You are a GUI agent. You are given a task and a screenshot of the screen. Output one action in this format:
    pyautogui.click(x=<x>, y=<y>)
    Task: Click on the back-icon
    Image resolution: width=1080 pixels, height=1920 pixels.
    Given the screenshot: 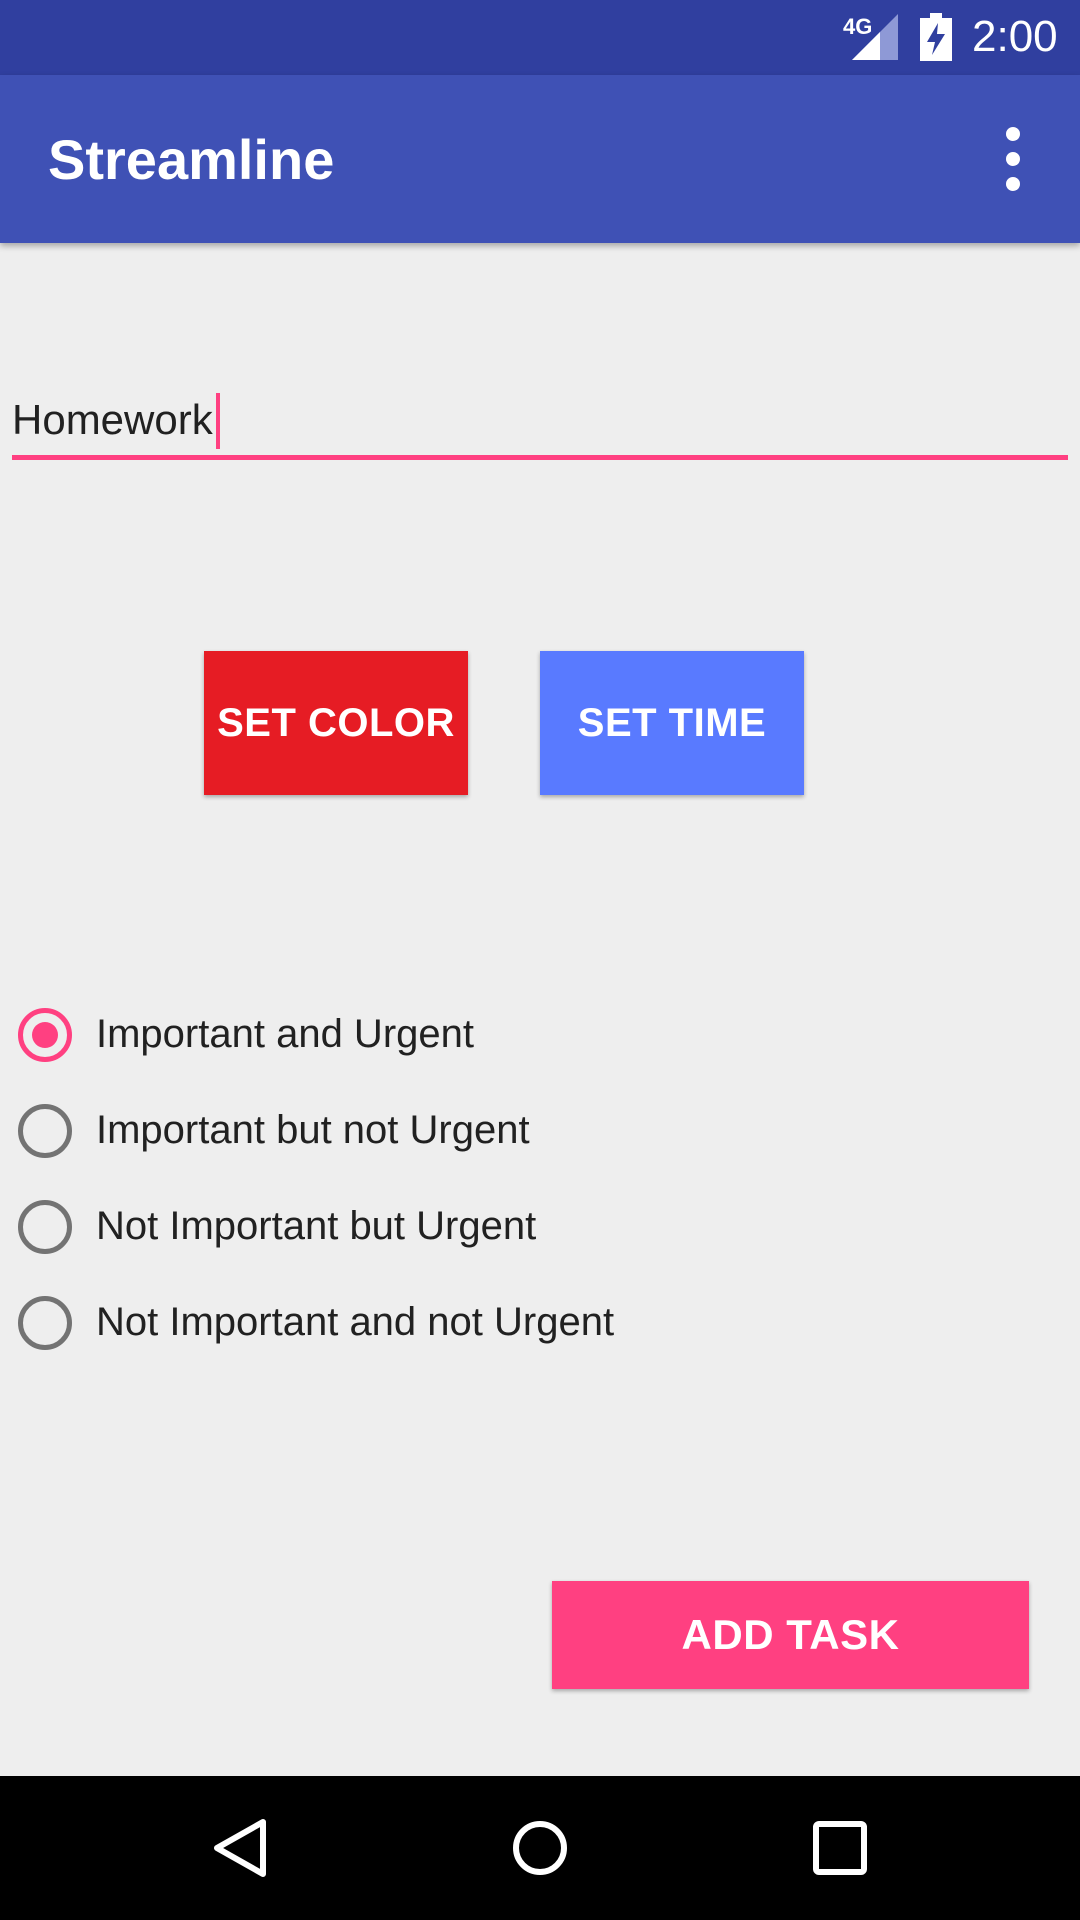 What is the action you would take?
    pyautogui.click(x=241, y=1848)
    